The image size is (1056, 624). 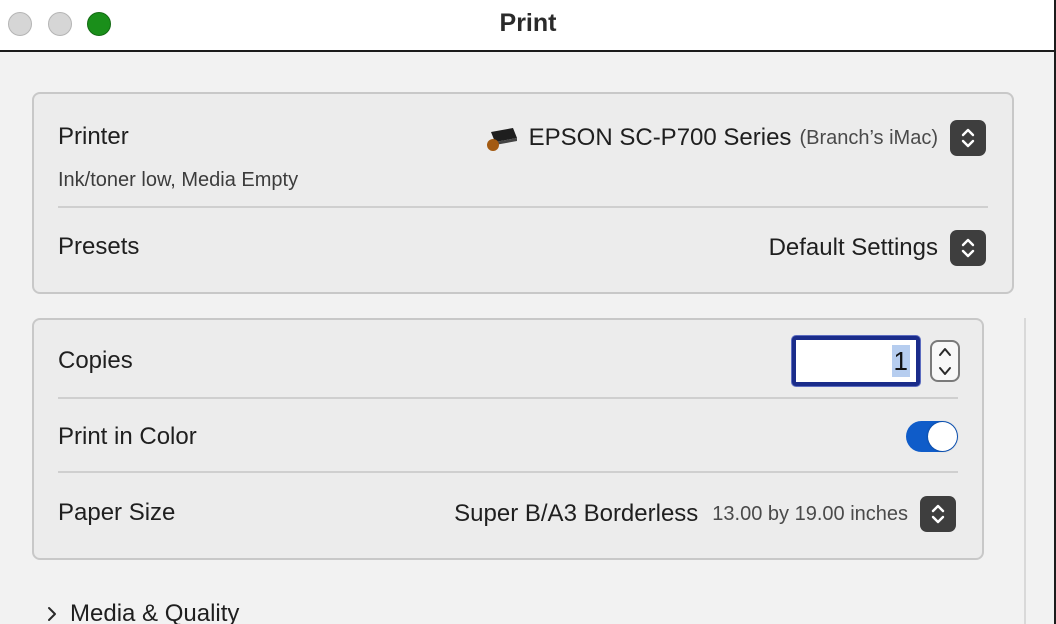 What do you see at coordinates (99, 246) in the screenshot?
I see `presets-label: Presets` at bounding box center [99, 246].